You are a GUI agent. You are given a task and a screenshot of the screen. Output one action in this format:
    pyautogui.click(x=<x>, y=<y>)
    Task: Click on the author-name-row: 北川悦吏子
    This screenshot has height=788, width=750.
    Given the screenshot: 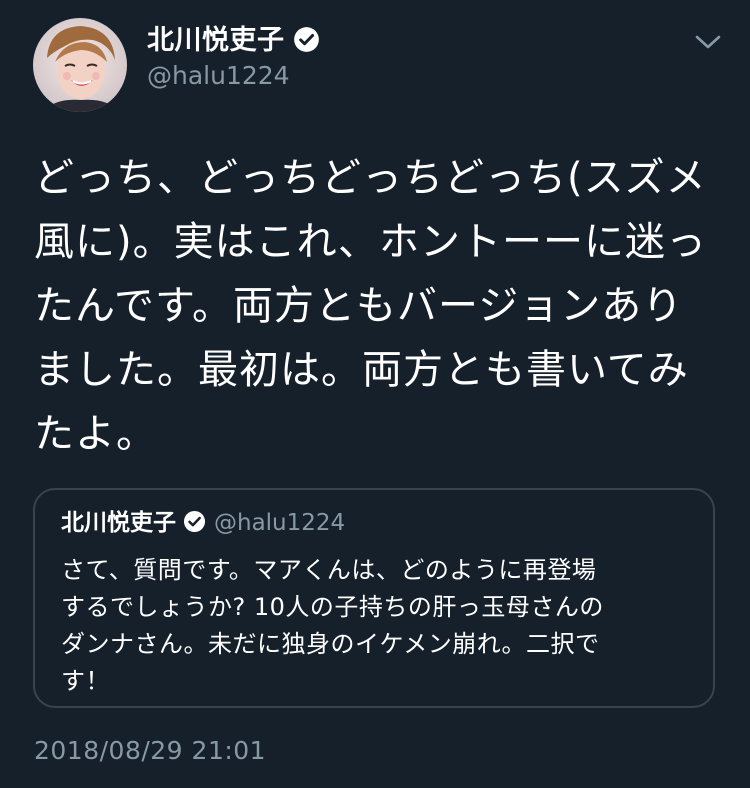 What is the action you would take?
    pyautogui.click(x=233, y=43)
    